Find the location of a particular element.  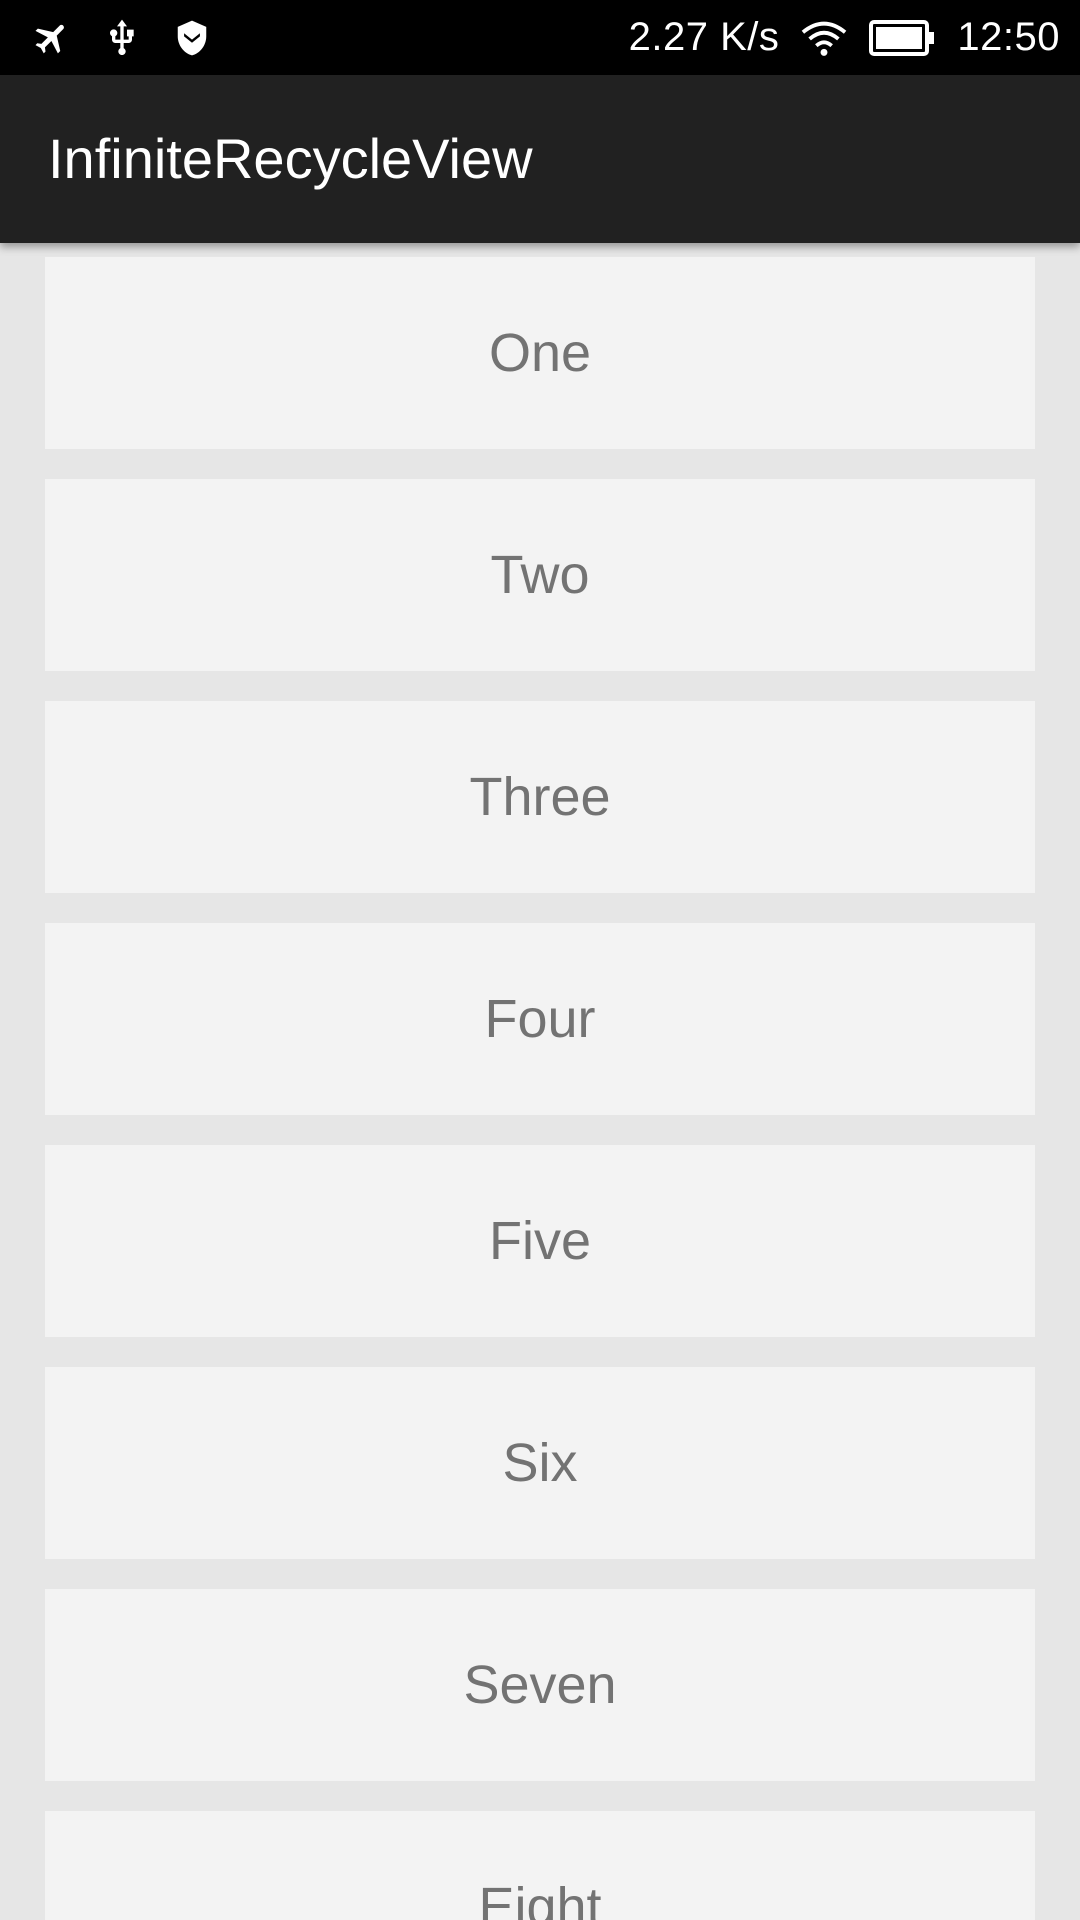

list-item-label: Four is located at coordinates (540, 1019).